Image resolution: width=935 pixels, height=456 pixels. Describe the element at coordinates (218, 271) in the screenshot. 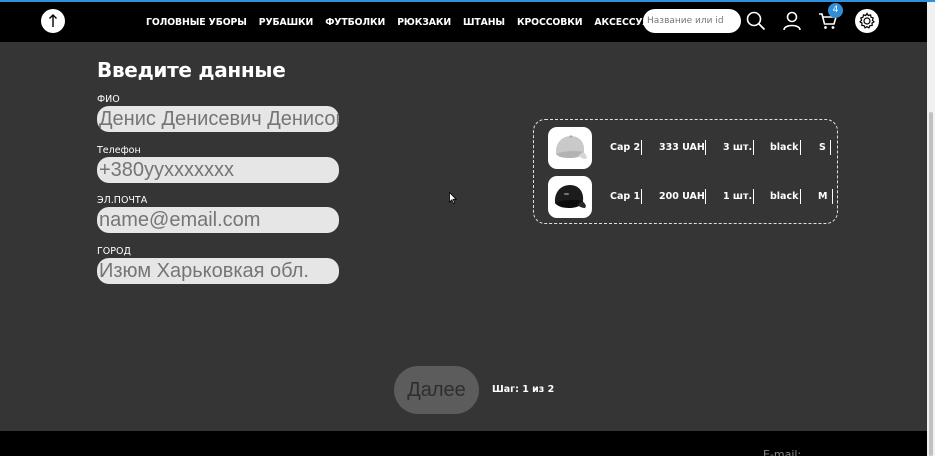

I see `city-input` at that location.